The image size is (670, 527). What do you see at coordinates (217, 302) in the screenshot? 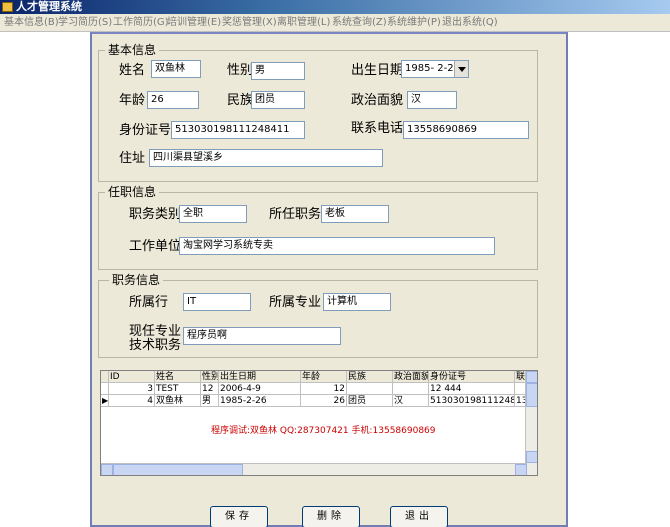
I see `industry-field: IT` at bounding box center [217, 302].